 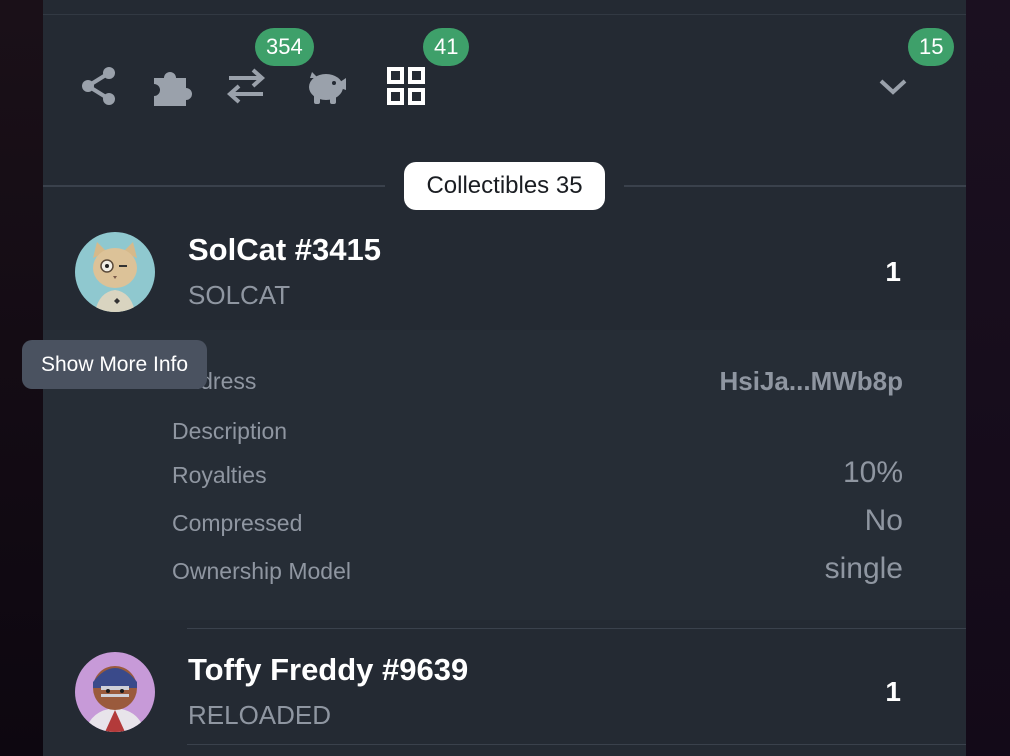 What do you see at coordinates (115, 272) in the screenshot?
I see `solcat-avatar` at bounding box center [115, 272].